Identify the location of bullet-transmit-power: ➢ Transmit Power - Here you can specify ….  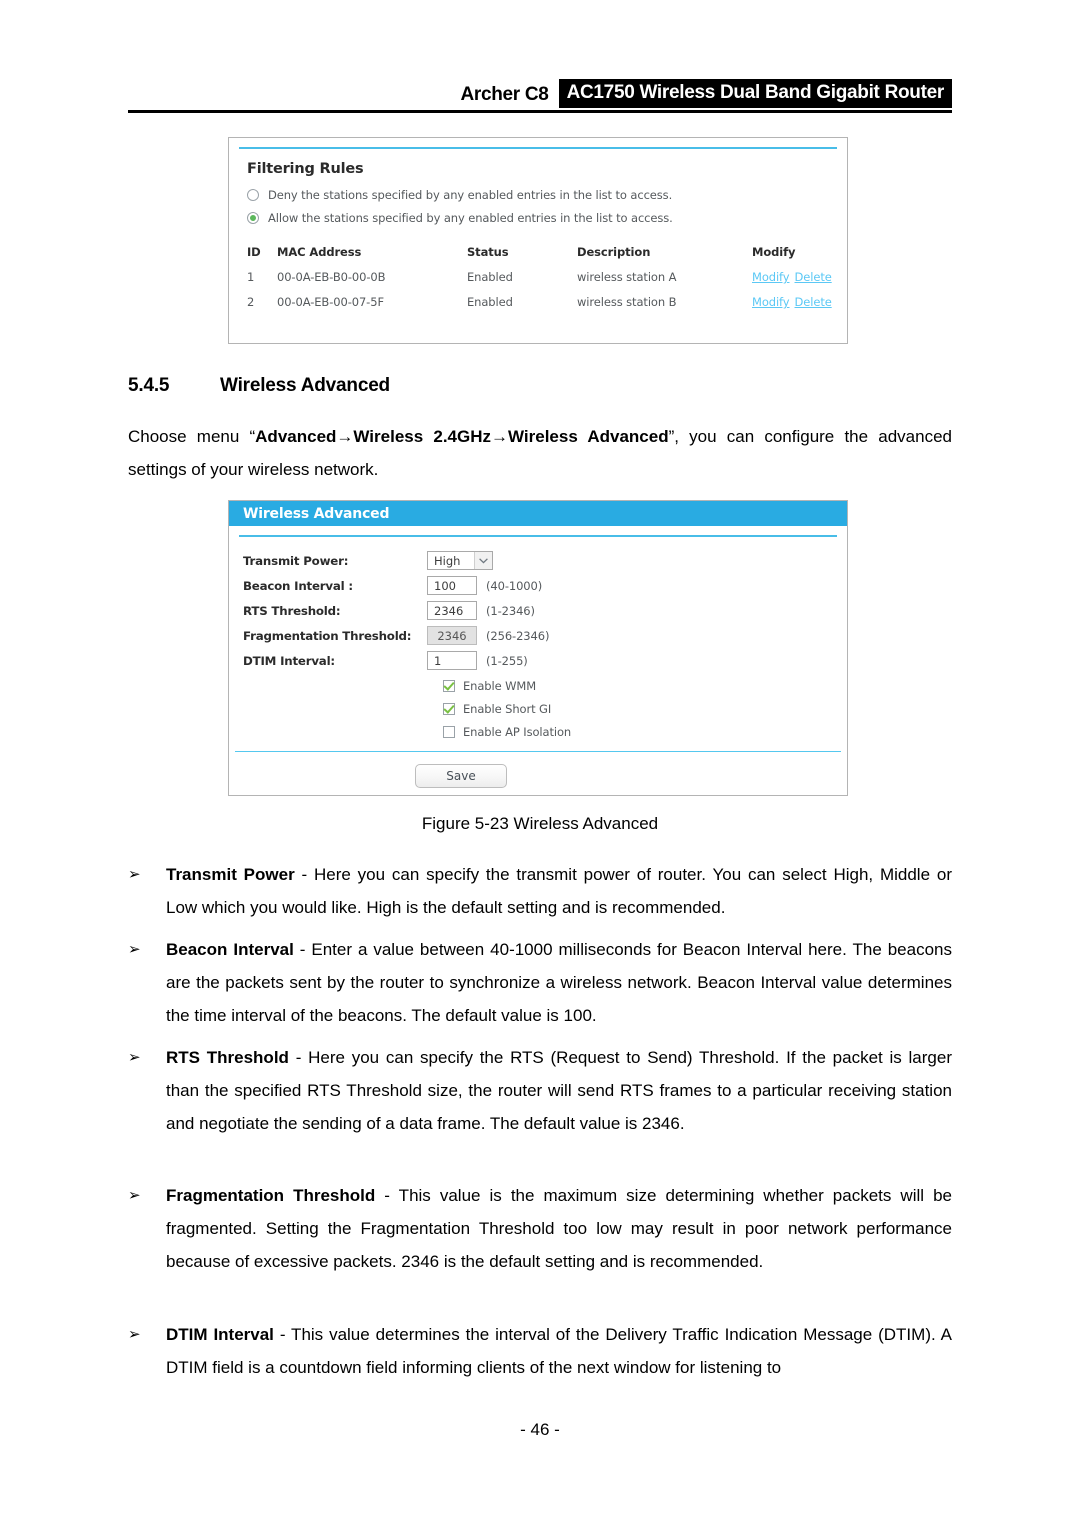
(540, 891).